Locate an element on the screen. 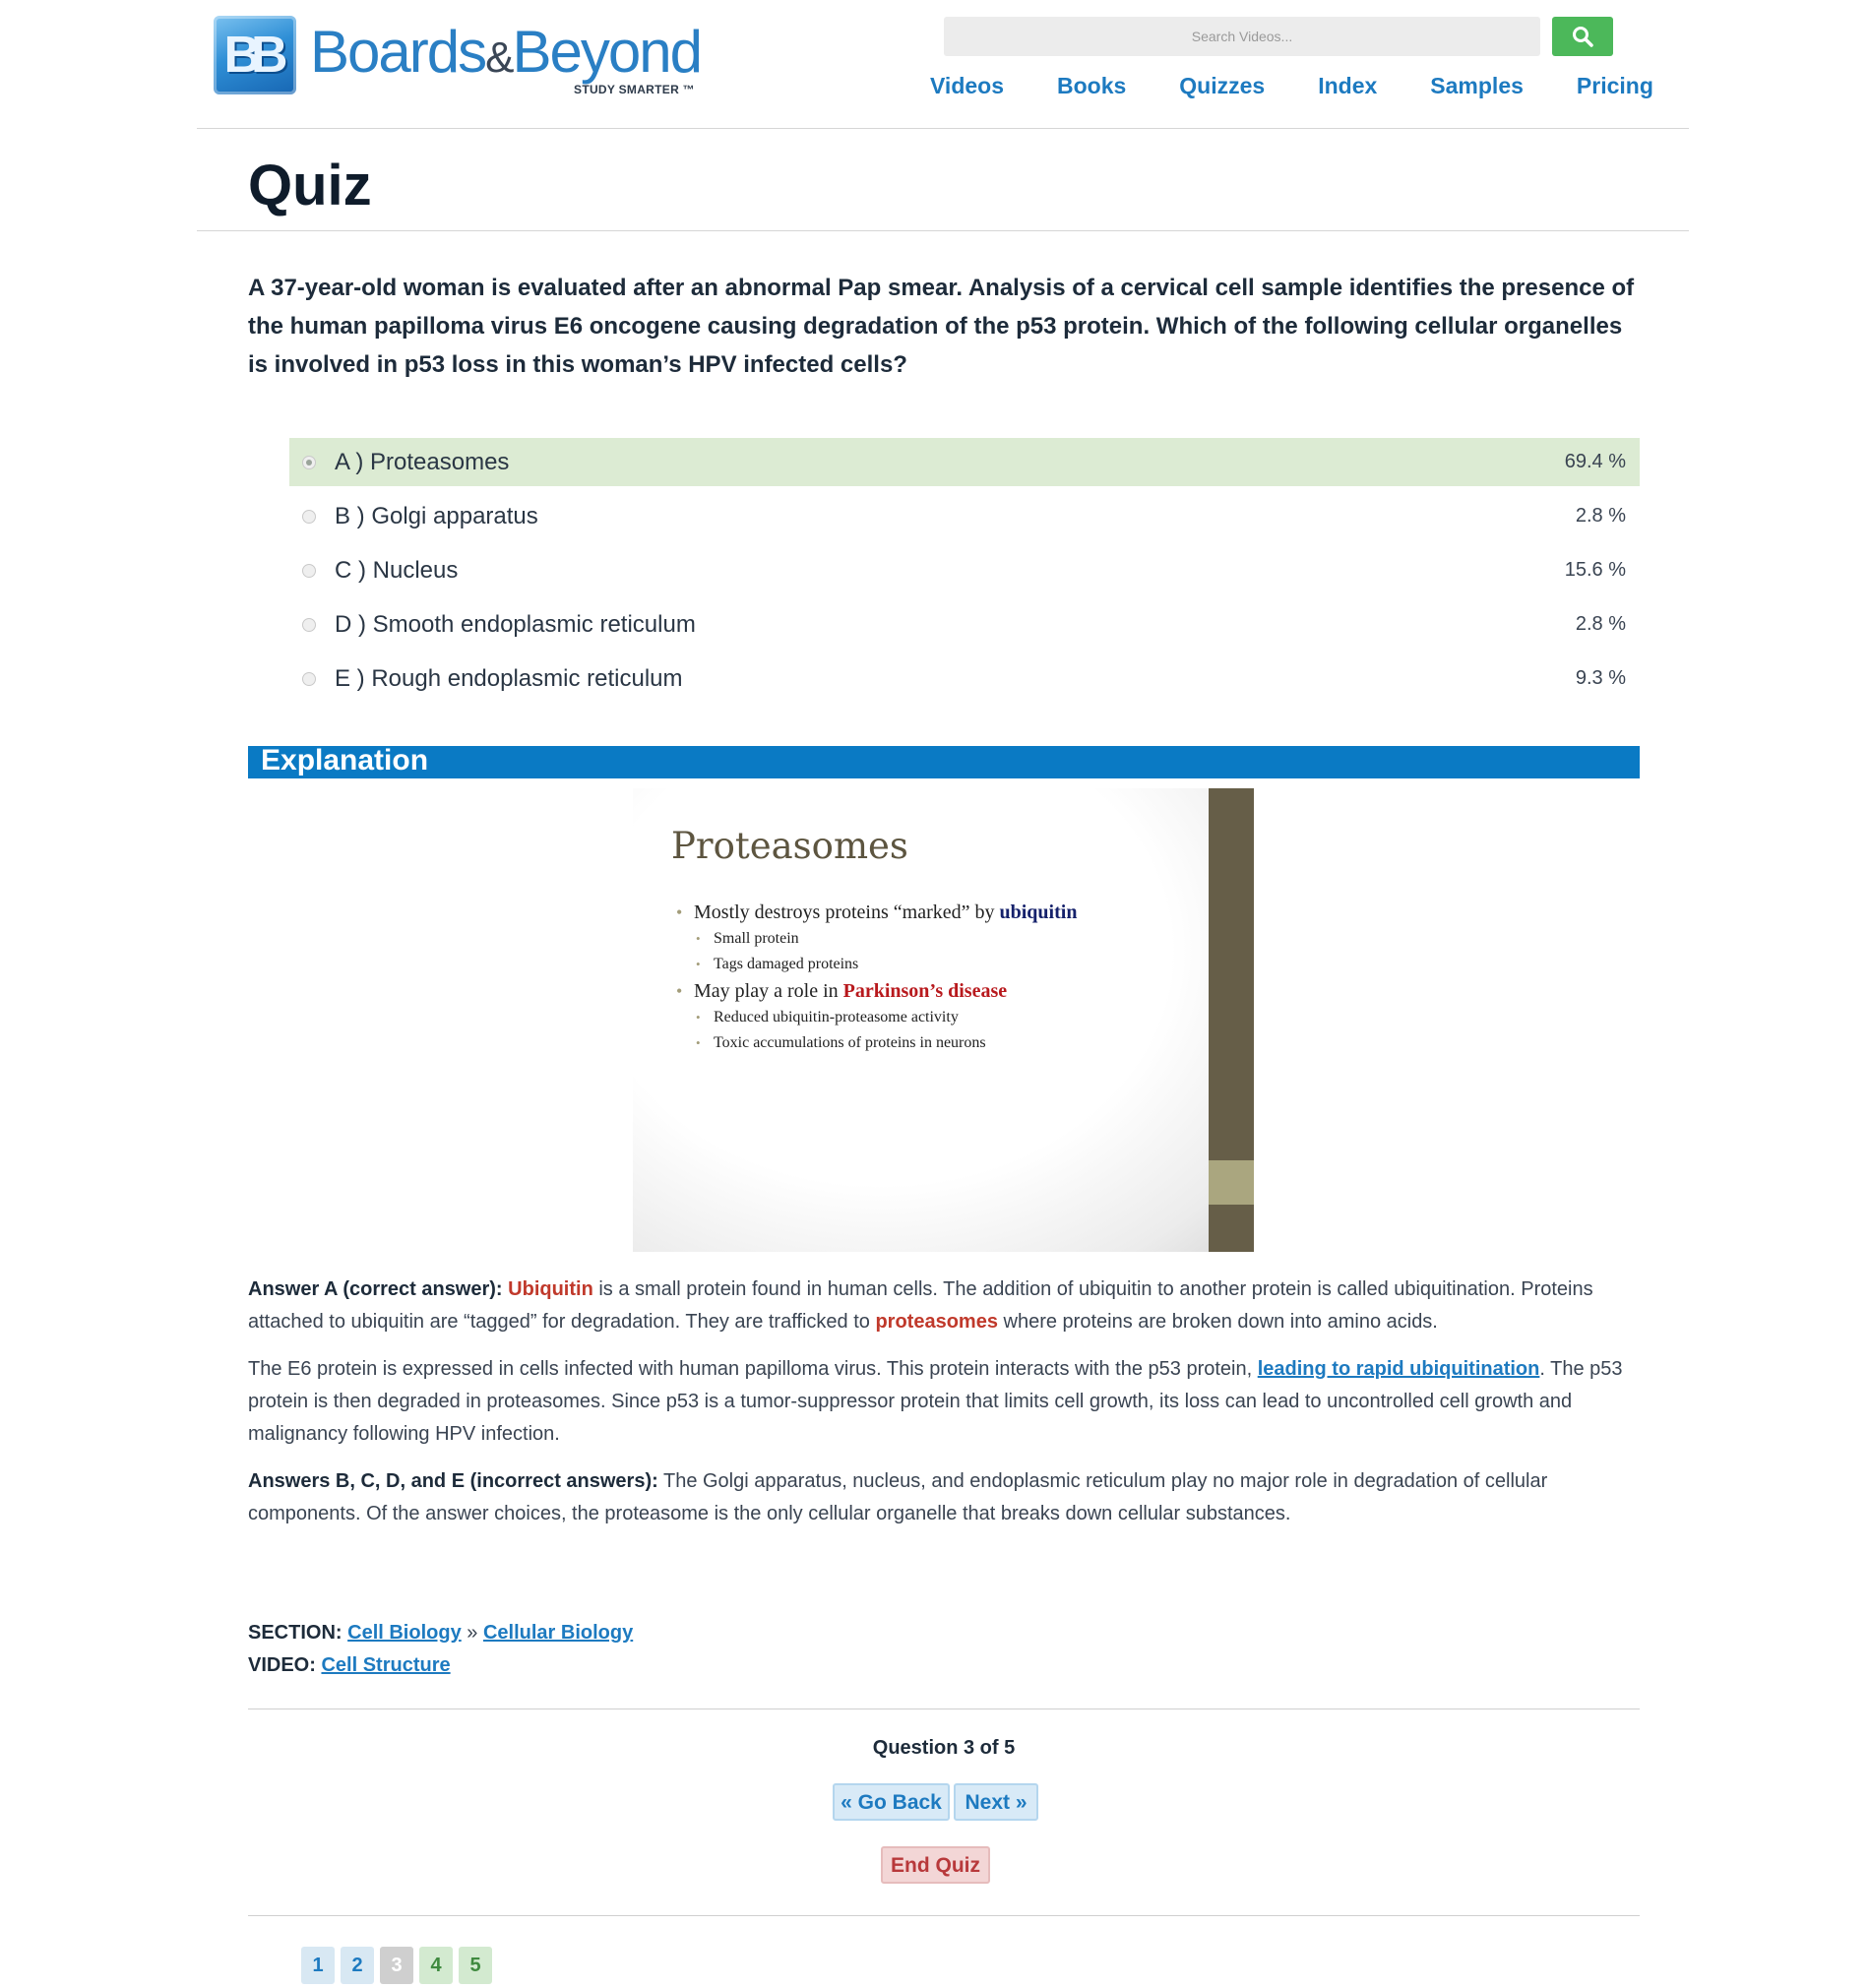  answer-a-label: Answer A (correct answer): is located at coordinates (376, 1289).